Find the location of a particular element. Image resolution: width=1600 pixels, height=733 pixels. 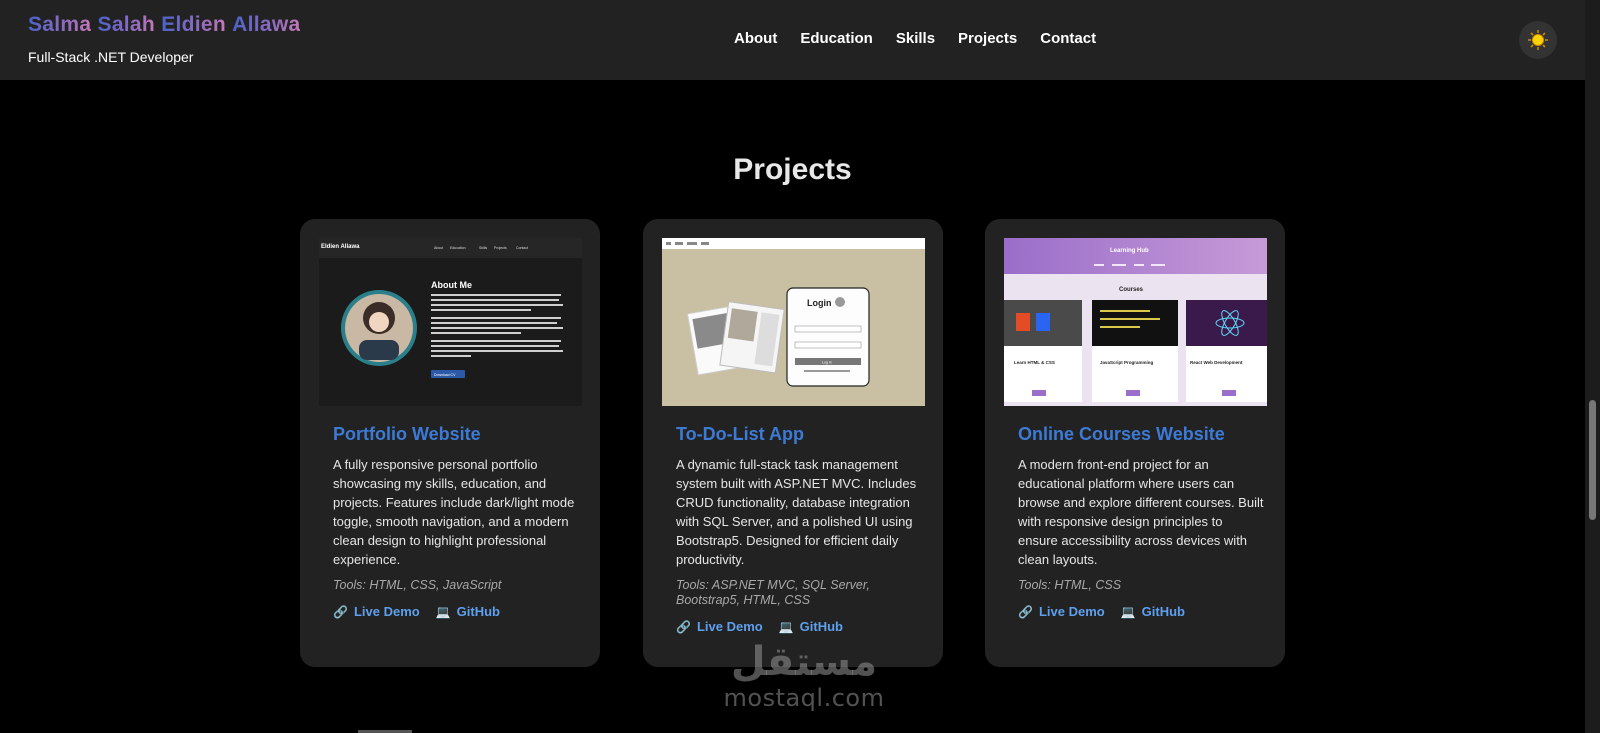

vertical-scrollbar is located at coordinates (1592, 366).